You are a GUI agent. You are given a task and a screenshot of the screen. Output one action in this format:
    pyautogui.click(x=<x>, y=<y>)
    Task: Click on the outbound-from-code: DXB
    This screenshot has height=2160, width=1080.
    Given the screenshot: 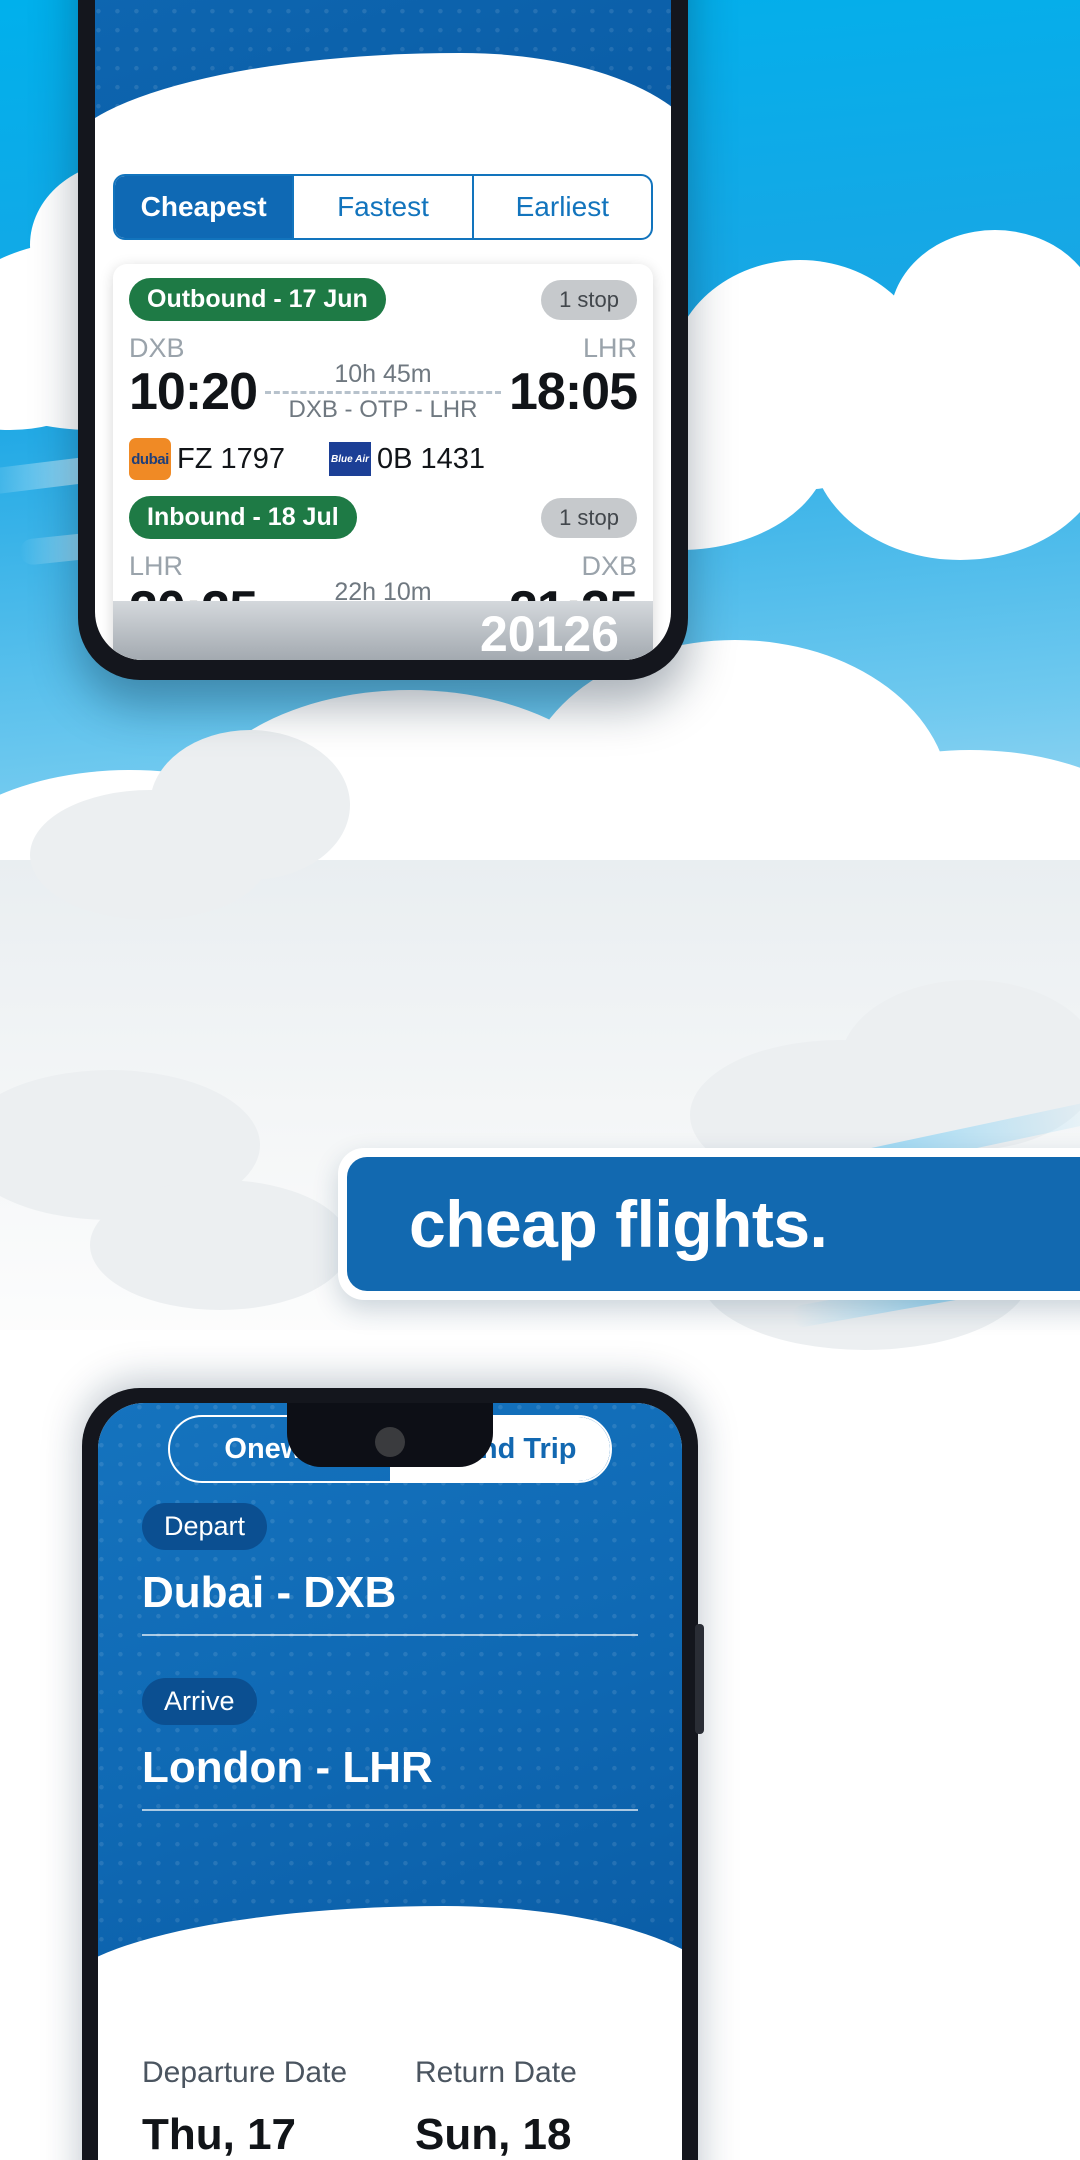 What is the action you would take?
    pyautogui.click(x=157, y=348)
    